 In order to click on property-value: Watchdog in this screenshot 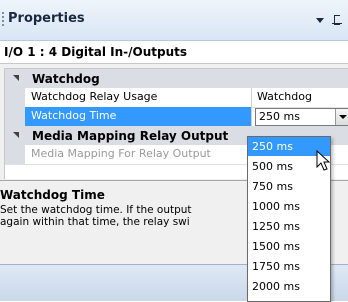, I will do `click(300, 97)`.